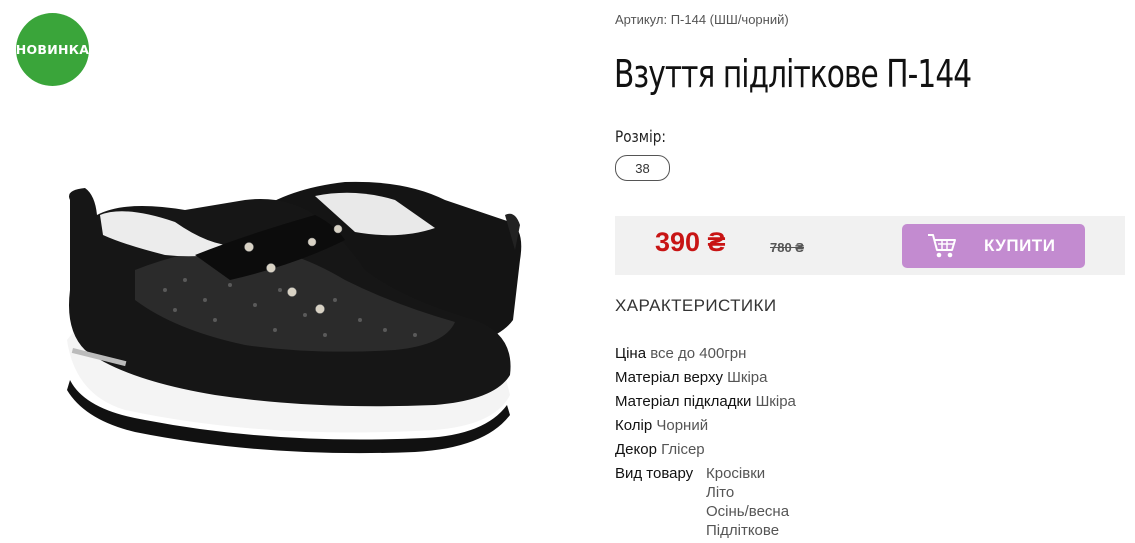  I want to click on spec-value: Підліткове, so click(743, 530).